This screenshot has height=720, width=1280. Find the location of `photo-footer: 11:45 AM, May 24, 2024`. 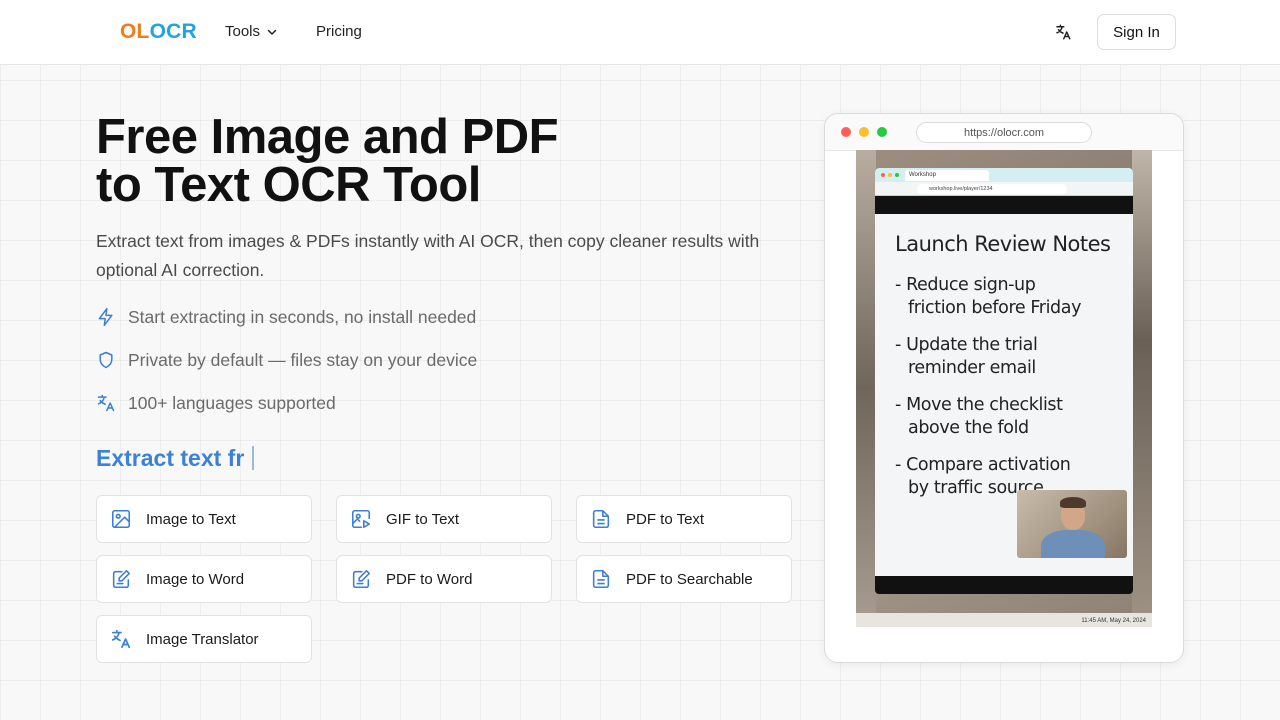

photo-footer: 11:45 AM, May 24, 2024 is located at coordinates (1004, 620).